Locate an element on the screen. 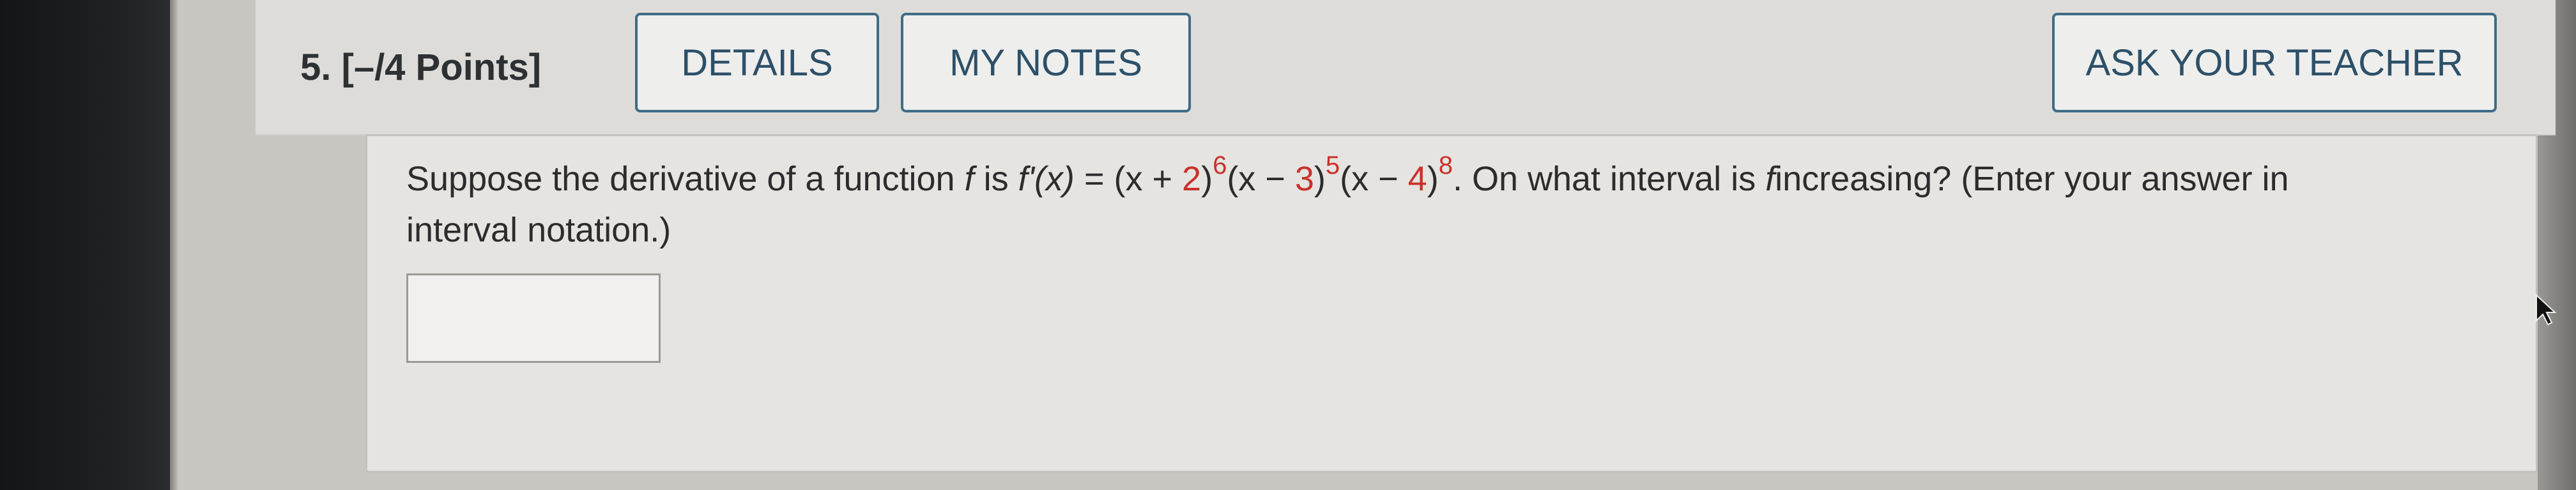 This screenshot has width=2576, height=490. formula: (x + 2)6(x − 3)5(x − 4)8 is located at coordinates (1283, 174).